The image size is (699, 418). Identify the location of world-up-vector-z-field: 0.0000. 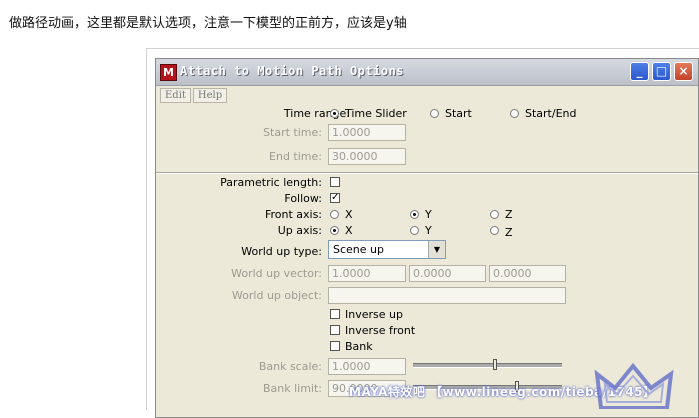
(527, 273).